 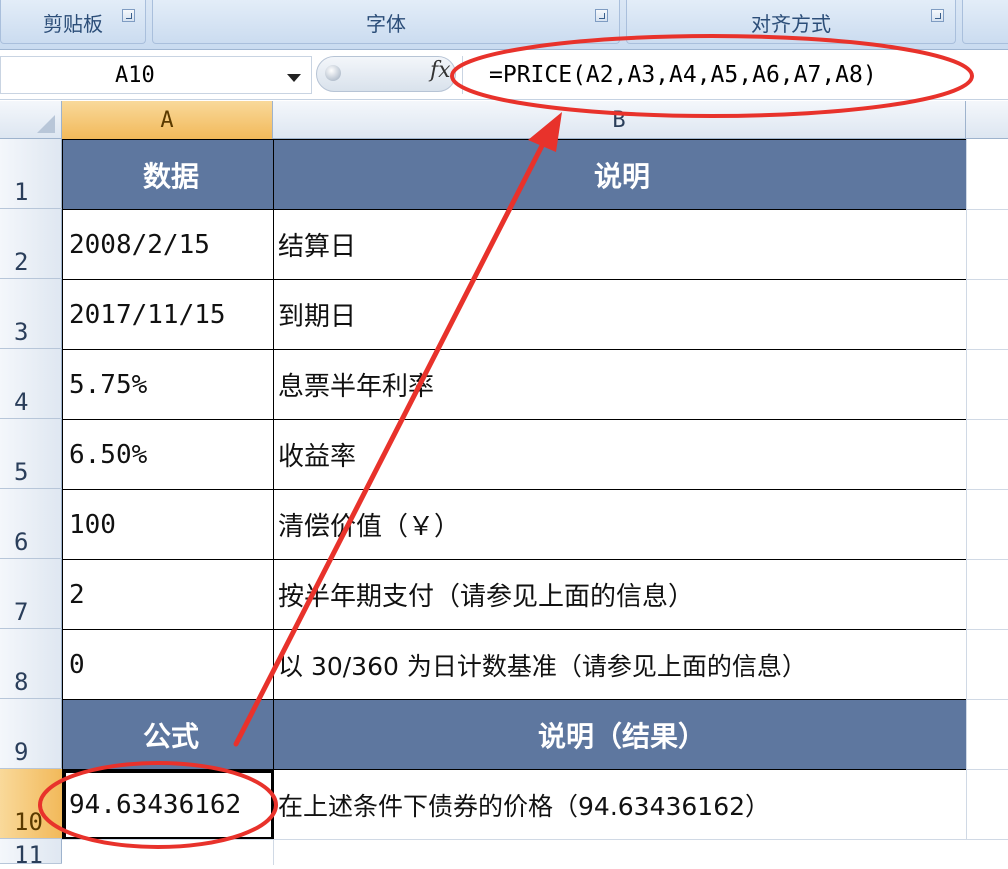 I want to click on row-number: 4, so click(x=21, y=402).